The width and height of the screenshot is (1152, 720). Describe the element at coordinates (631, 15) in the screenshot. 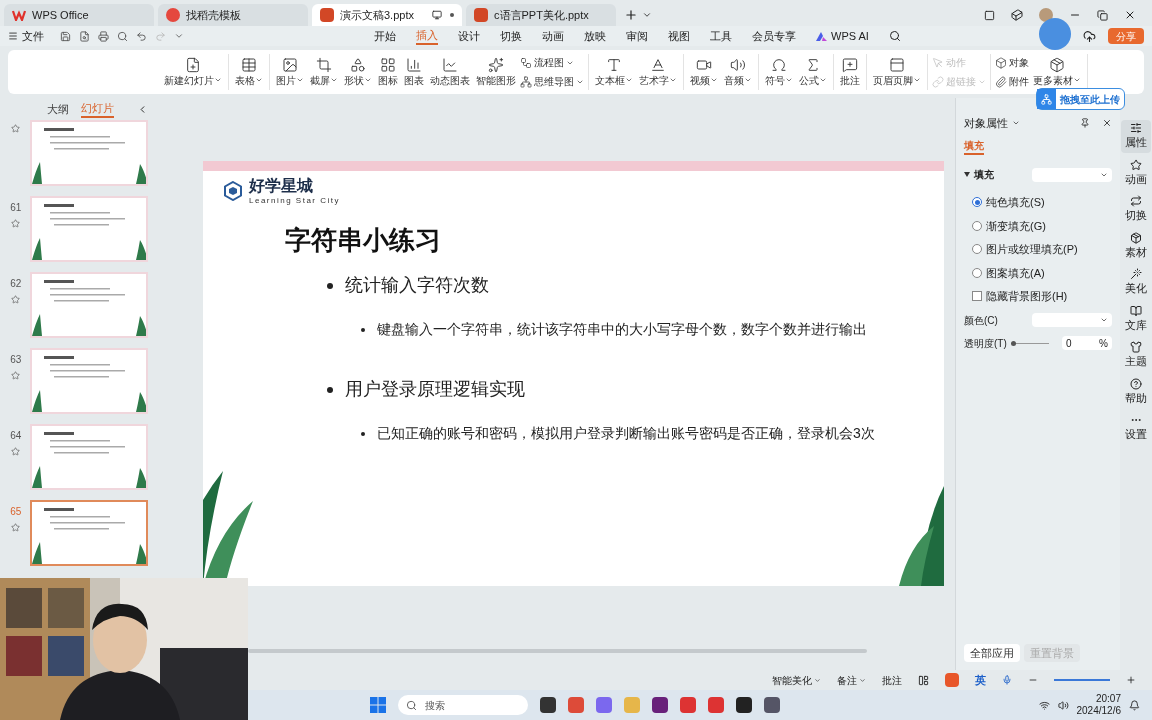

I see `new-tab-icon` at that location.